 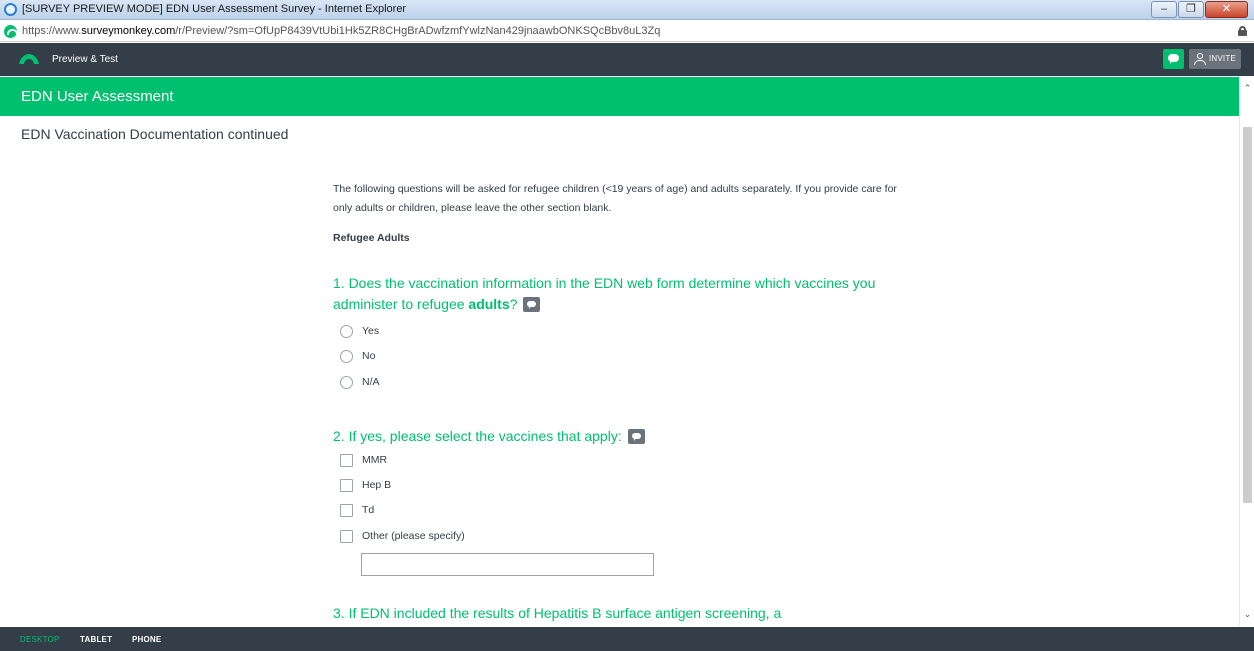 I want to click on survey-header: EDN User Assessment, so click(x=619, y=96).